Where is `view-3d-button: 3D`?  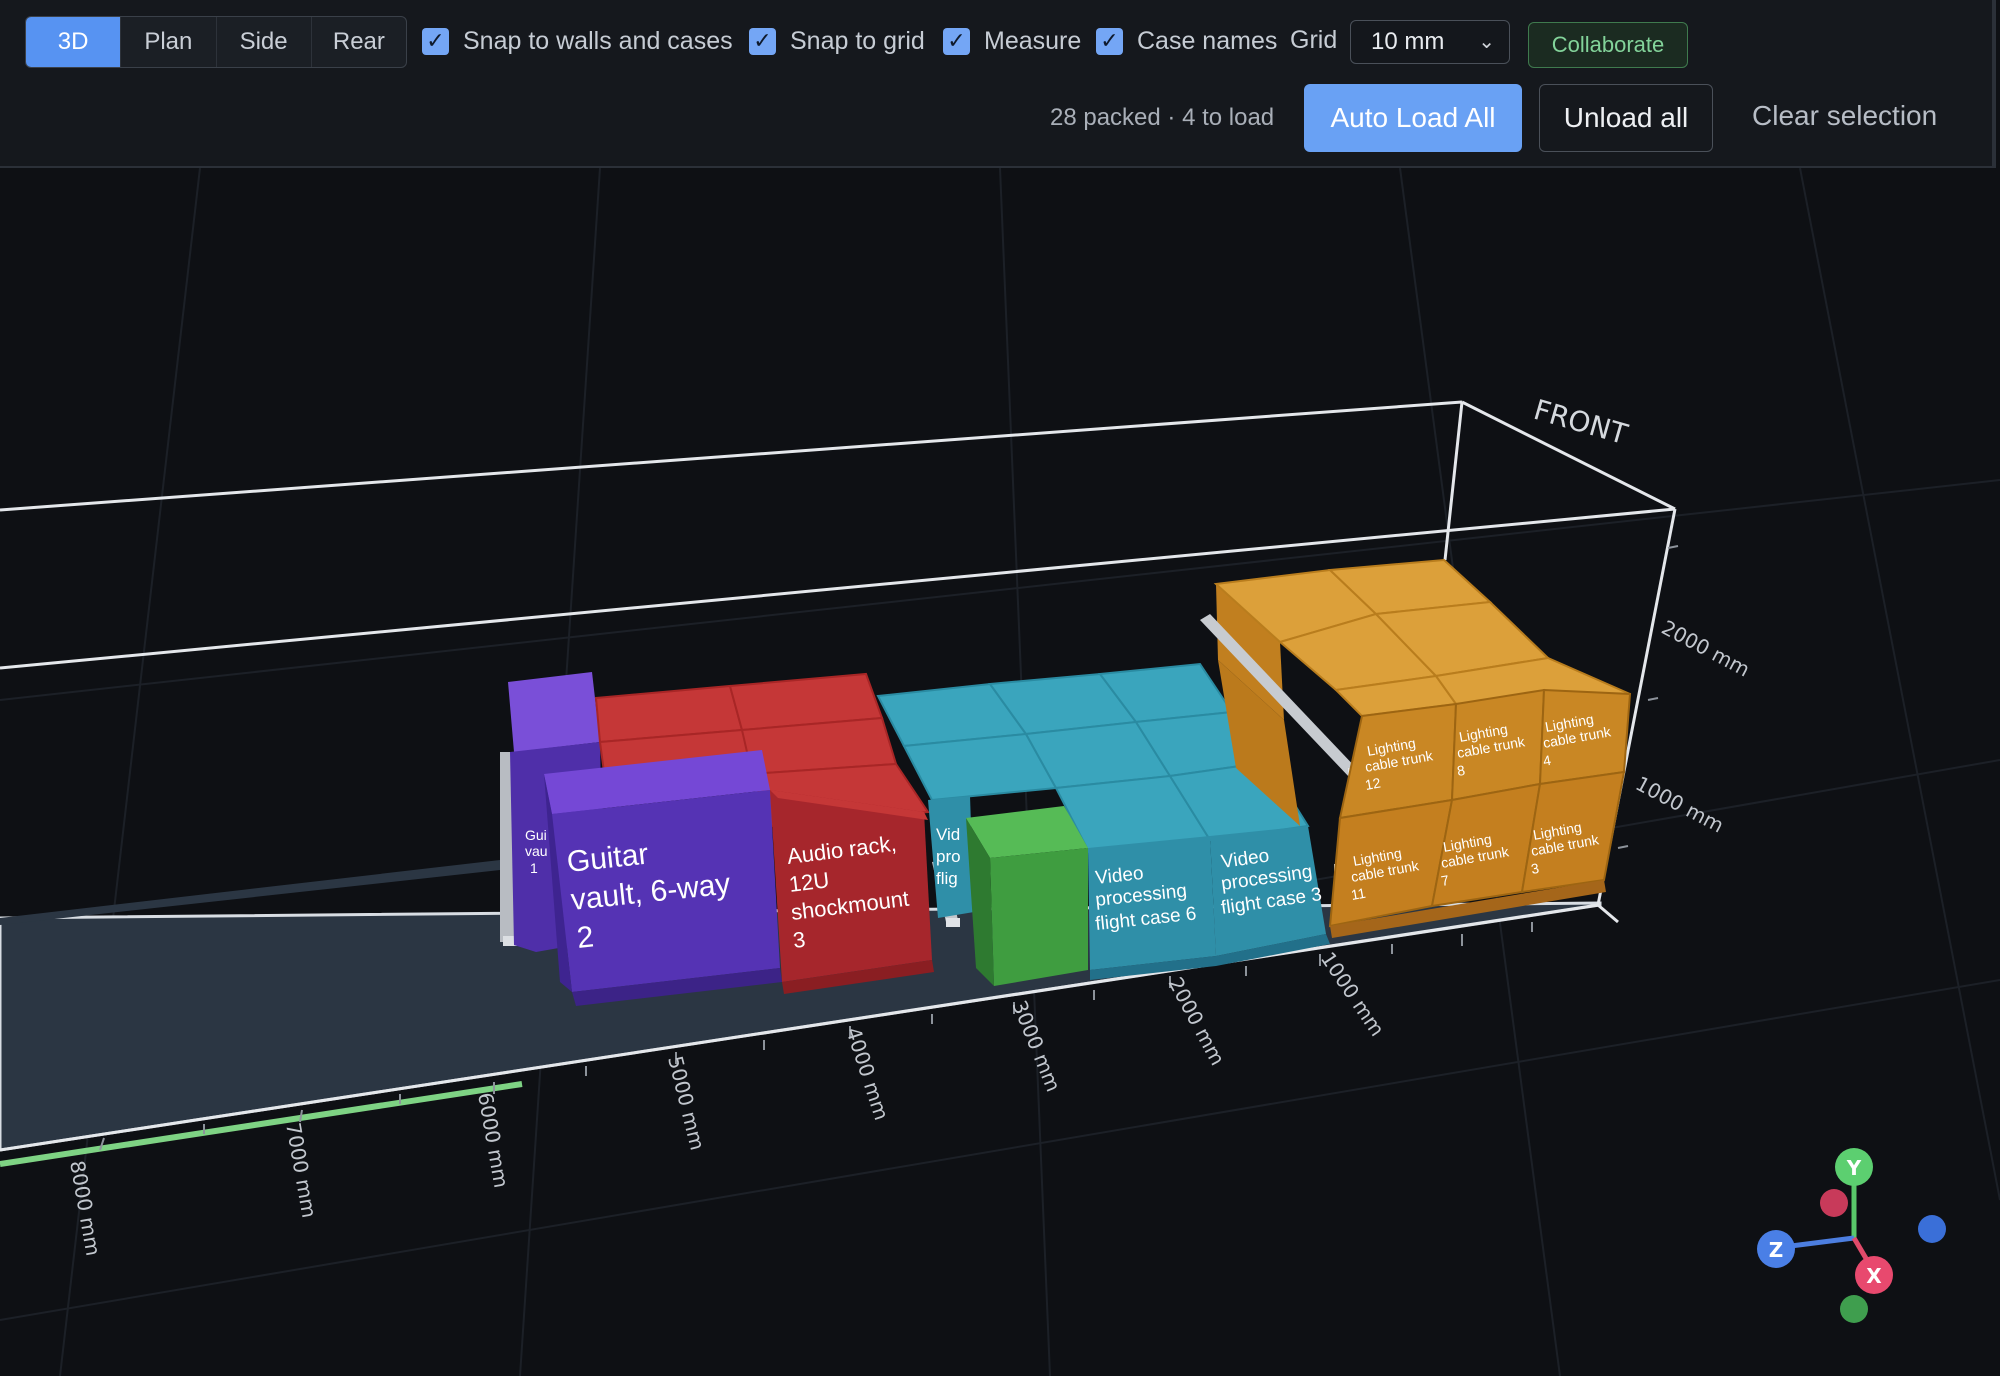 view-3d-button: 3D is located at coordinates (74, 42).